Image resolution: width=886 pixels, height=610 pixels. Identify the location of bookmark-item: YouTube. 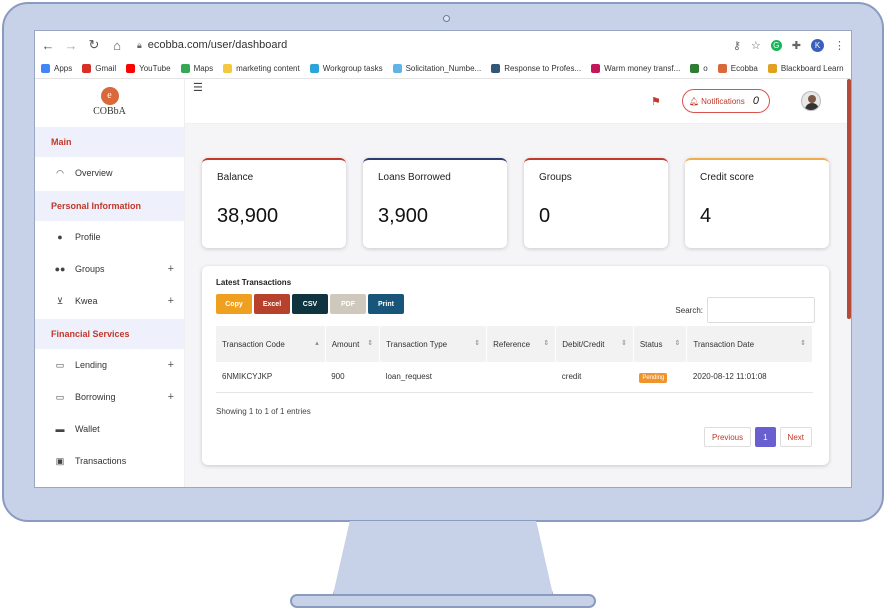
(148, 68).